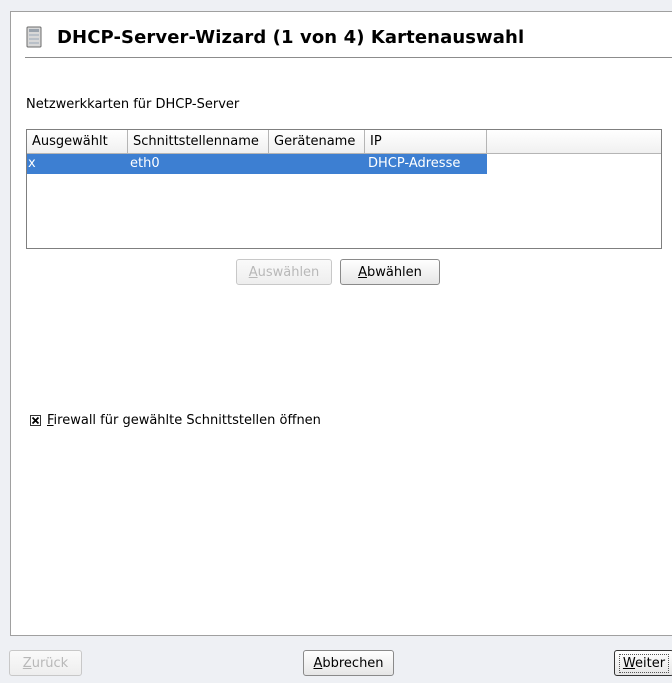  Describe the element at coordinates (629, 663) in the screenshot. I see `next-button-accel: W` at that location.